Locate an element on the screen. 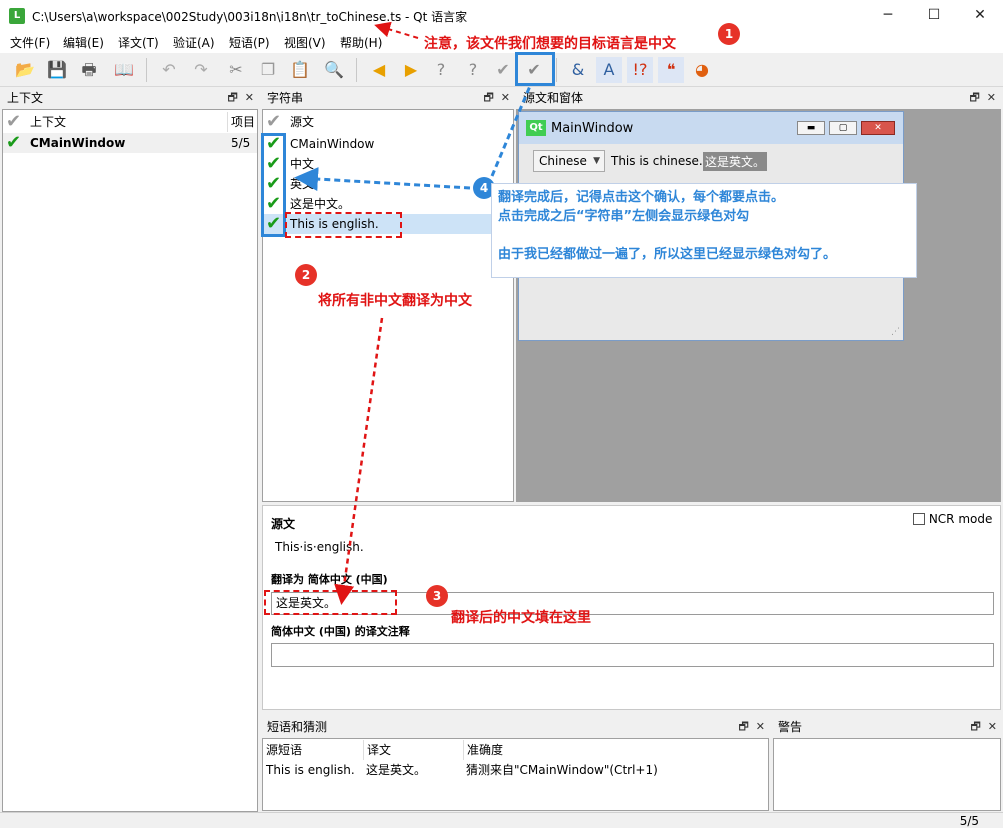  annotation-1-badge: 1 is located at coordinates (729, 34).